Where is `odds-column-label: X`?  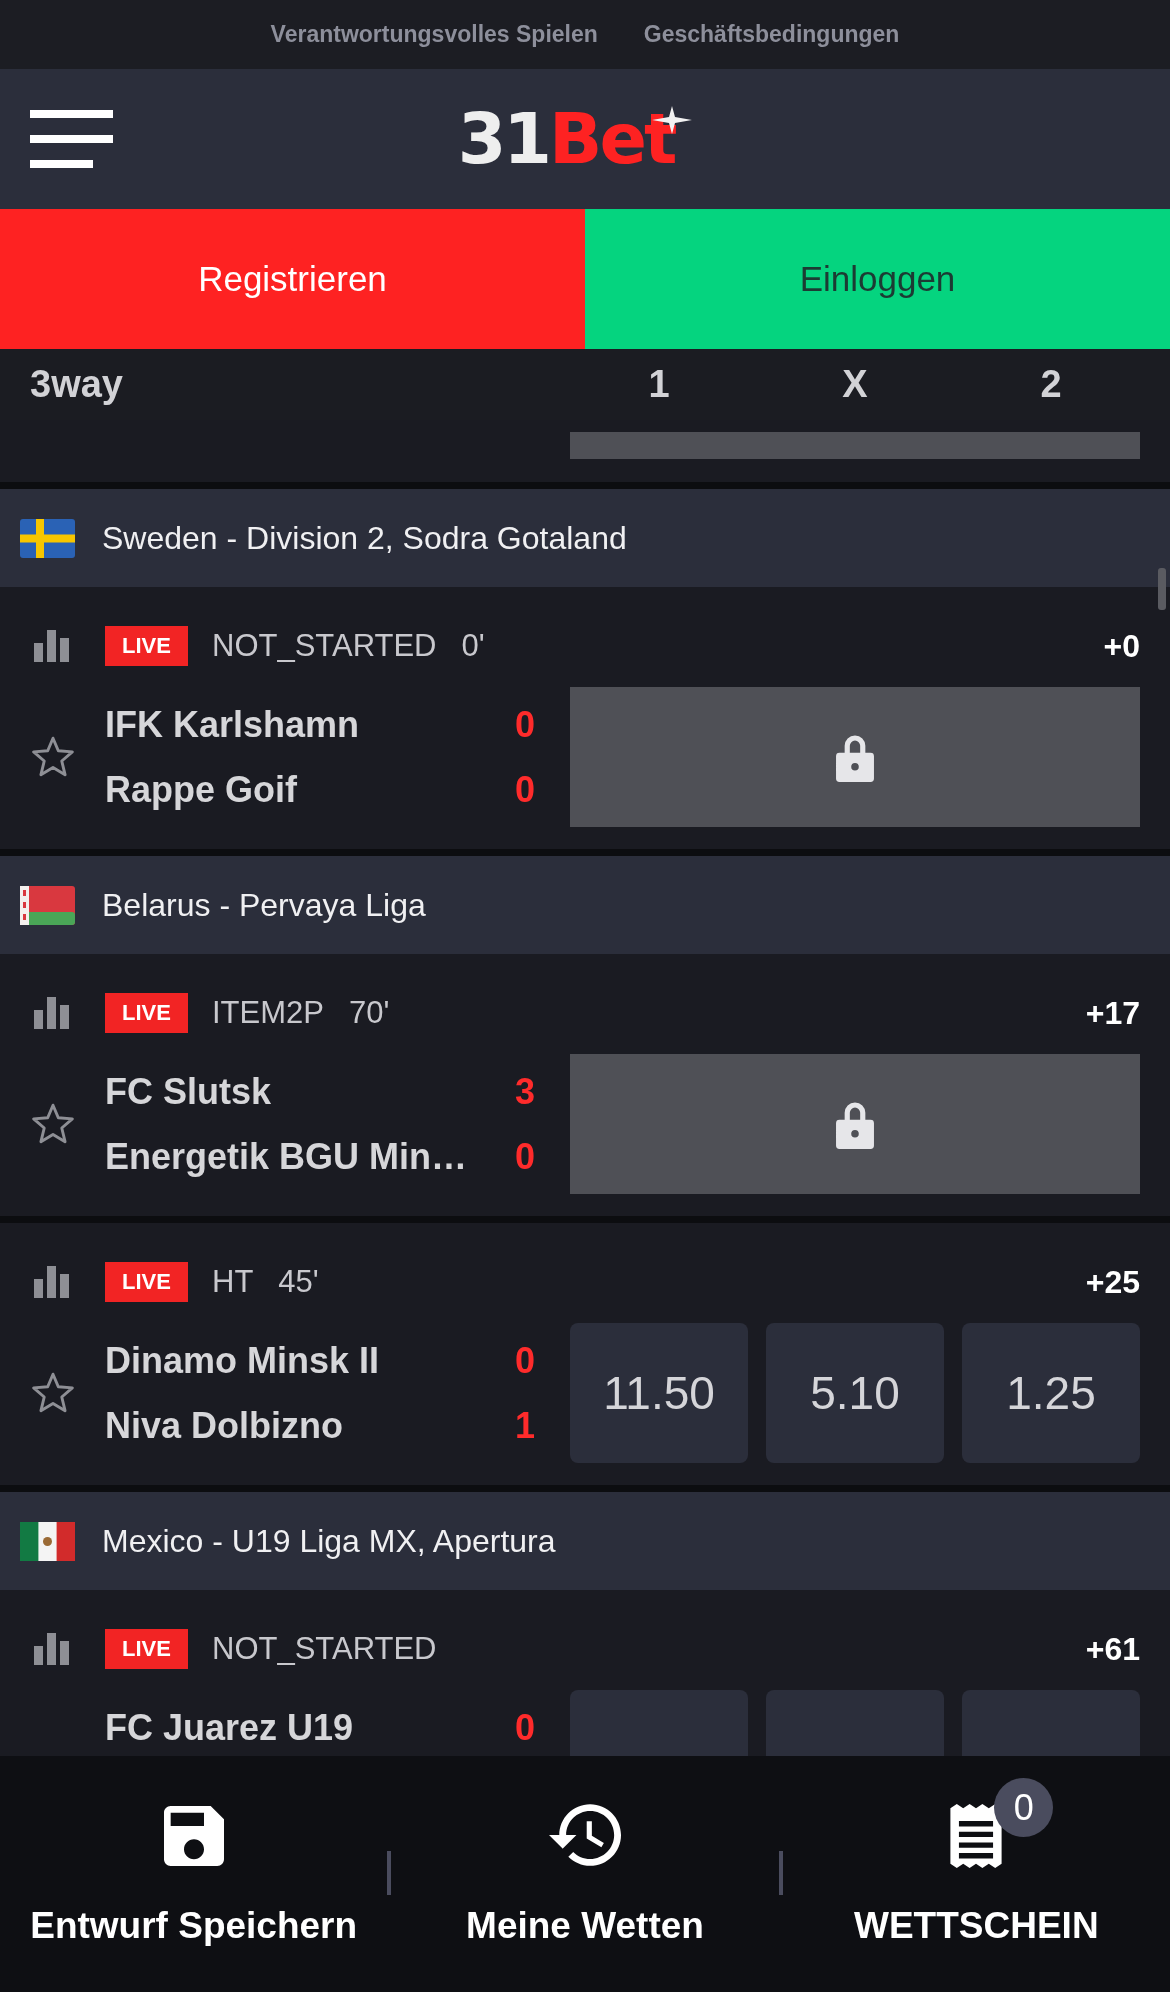 odds-column-label: X is located at coordinates (855, 384).